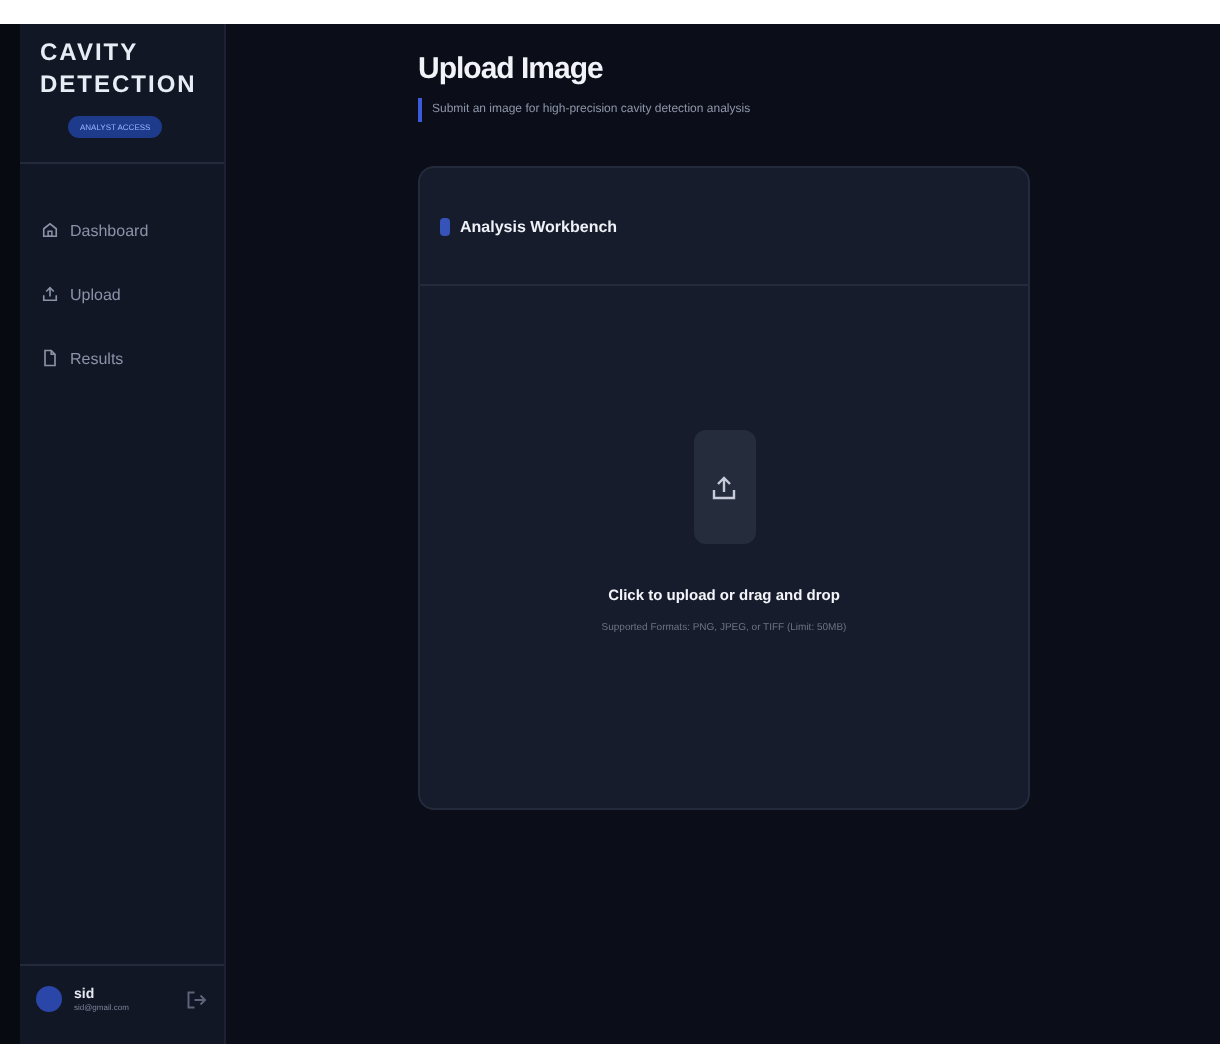  Describe the element at coordinates (122, 230) in the screenshot. I see `nav-item: Dashboard` at that location.